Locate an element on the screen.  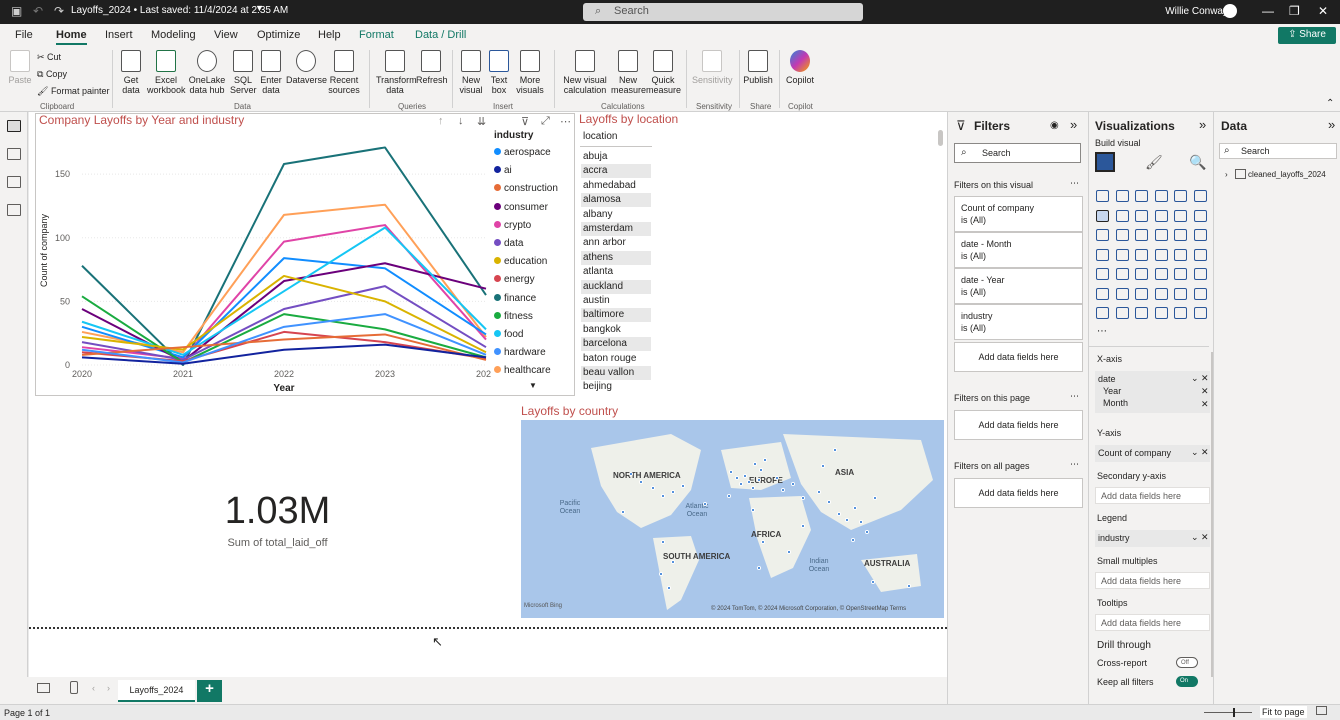
chevron-down-icon: ▼ is located at coordinates (259, 8).